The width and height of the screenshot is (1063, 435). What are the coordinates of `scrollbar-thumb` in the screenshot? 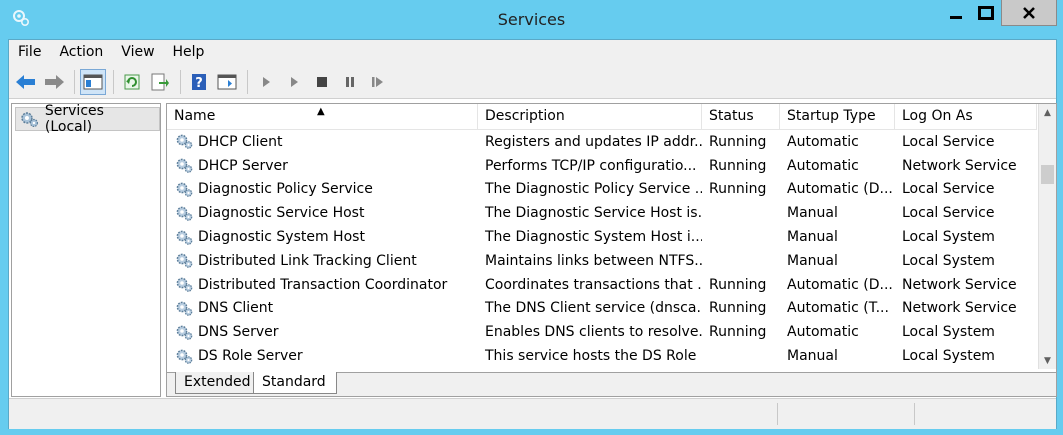 It's located at (1047, 174).